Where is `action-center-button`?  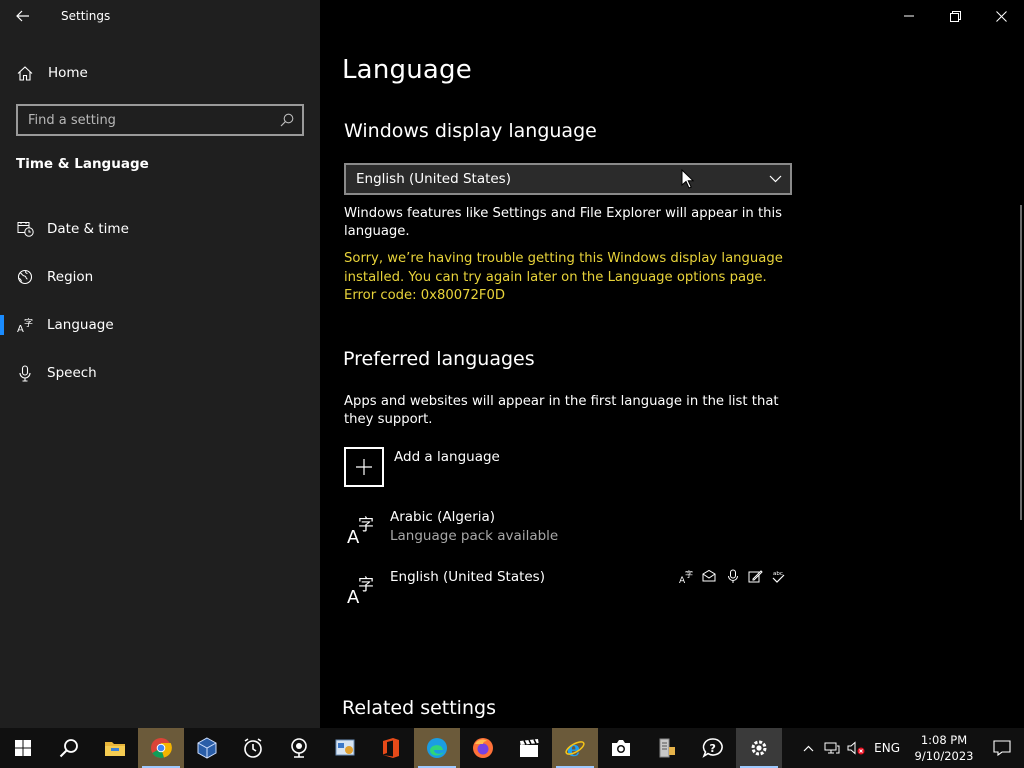
action-center-button is located at coordinates (1002, 748).